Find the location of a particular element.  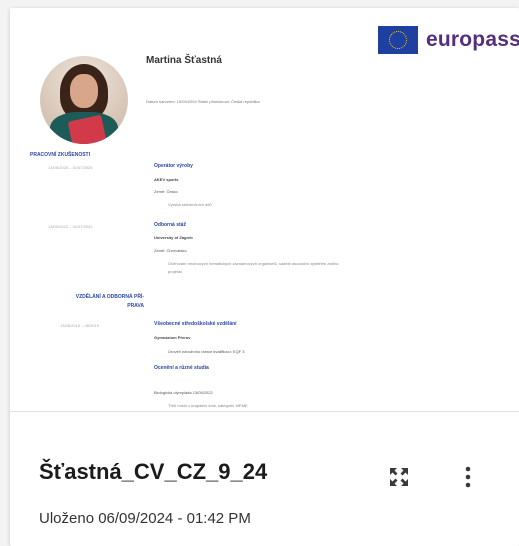

eu-flag-icon is located at coordinates (398, 40).